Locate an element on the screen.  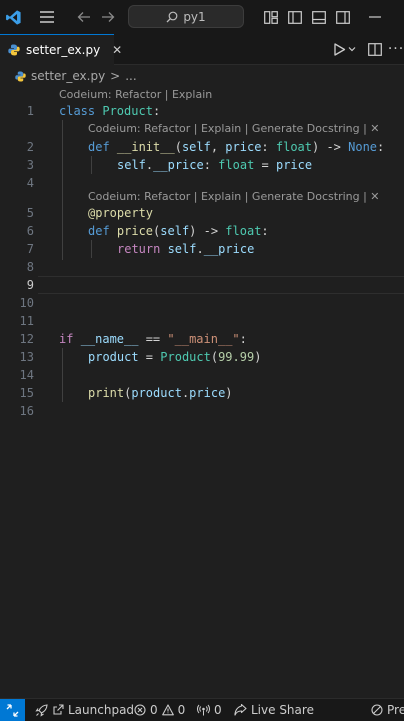
line-code: if __name__ == "__main__": is located at coordinates (153, 339).